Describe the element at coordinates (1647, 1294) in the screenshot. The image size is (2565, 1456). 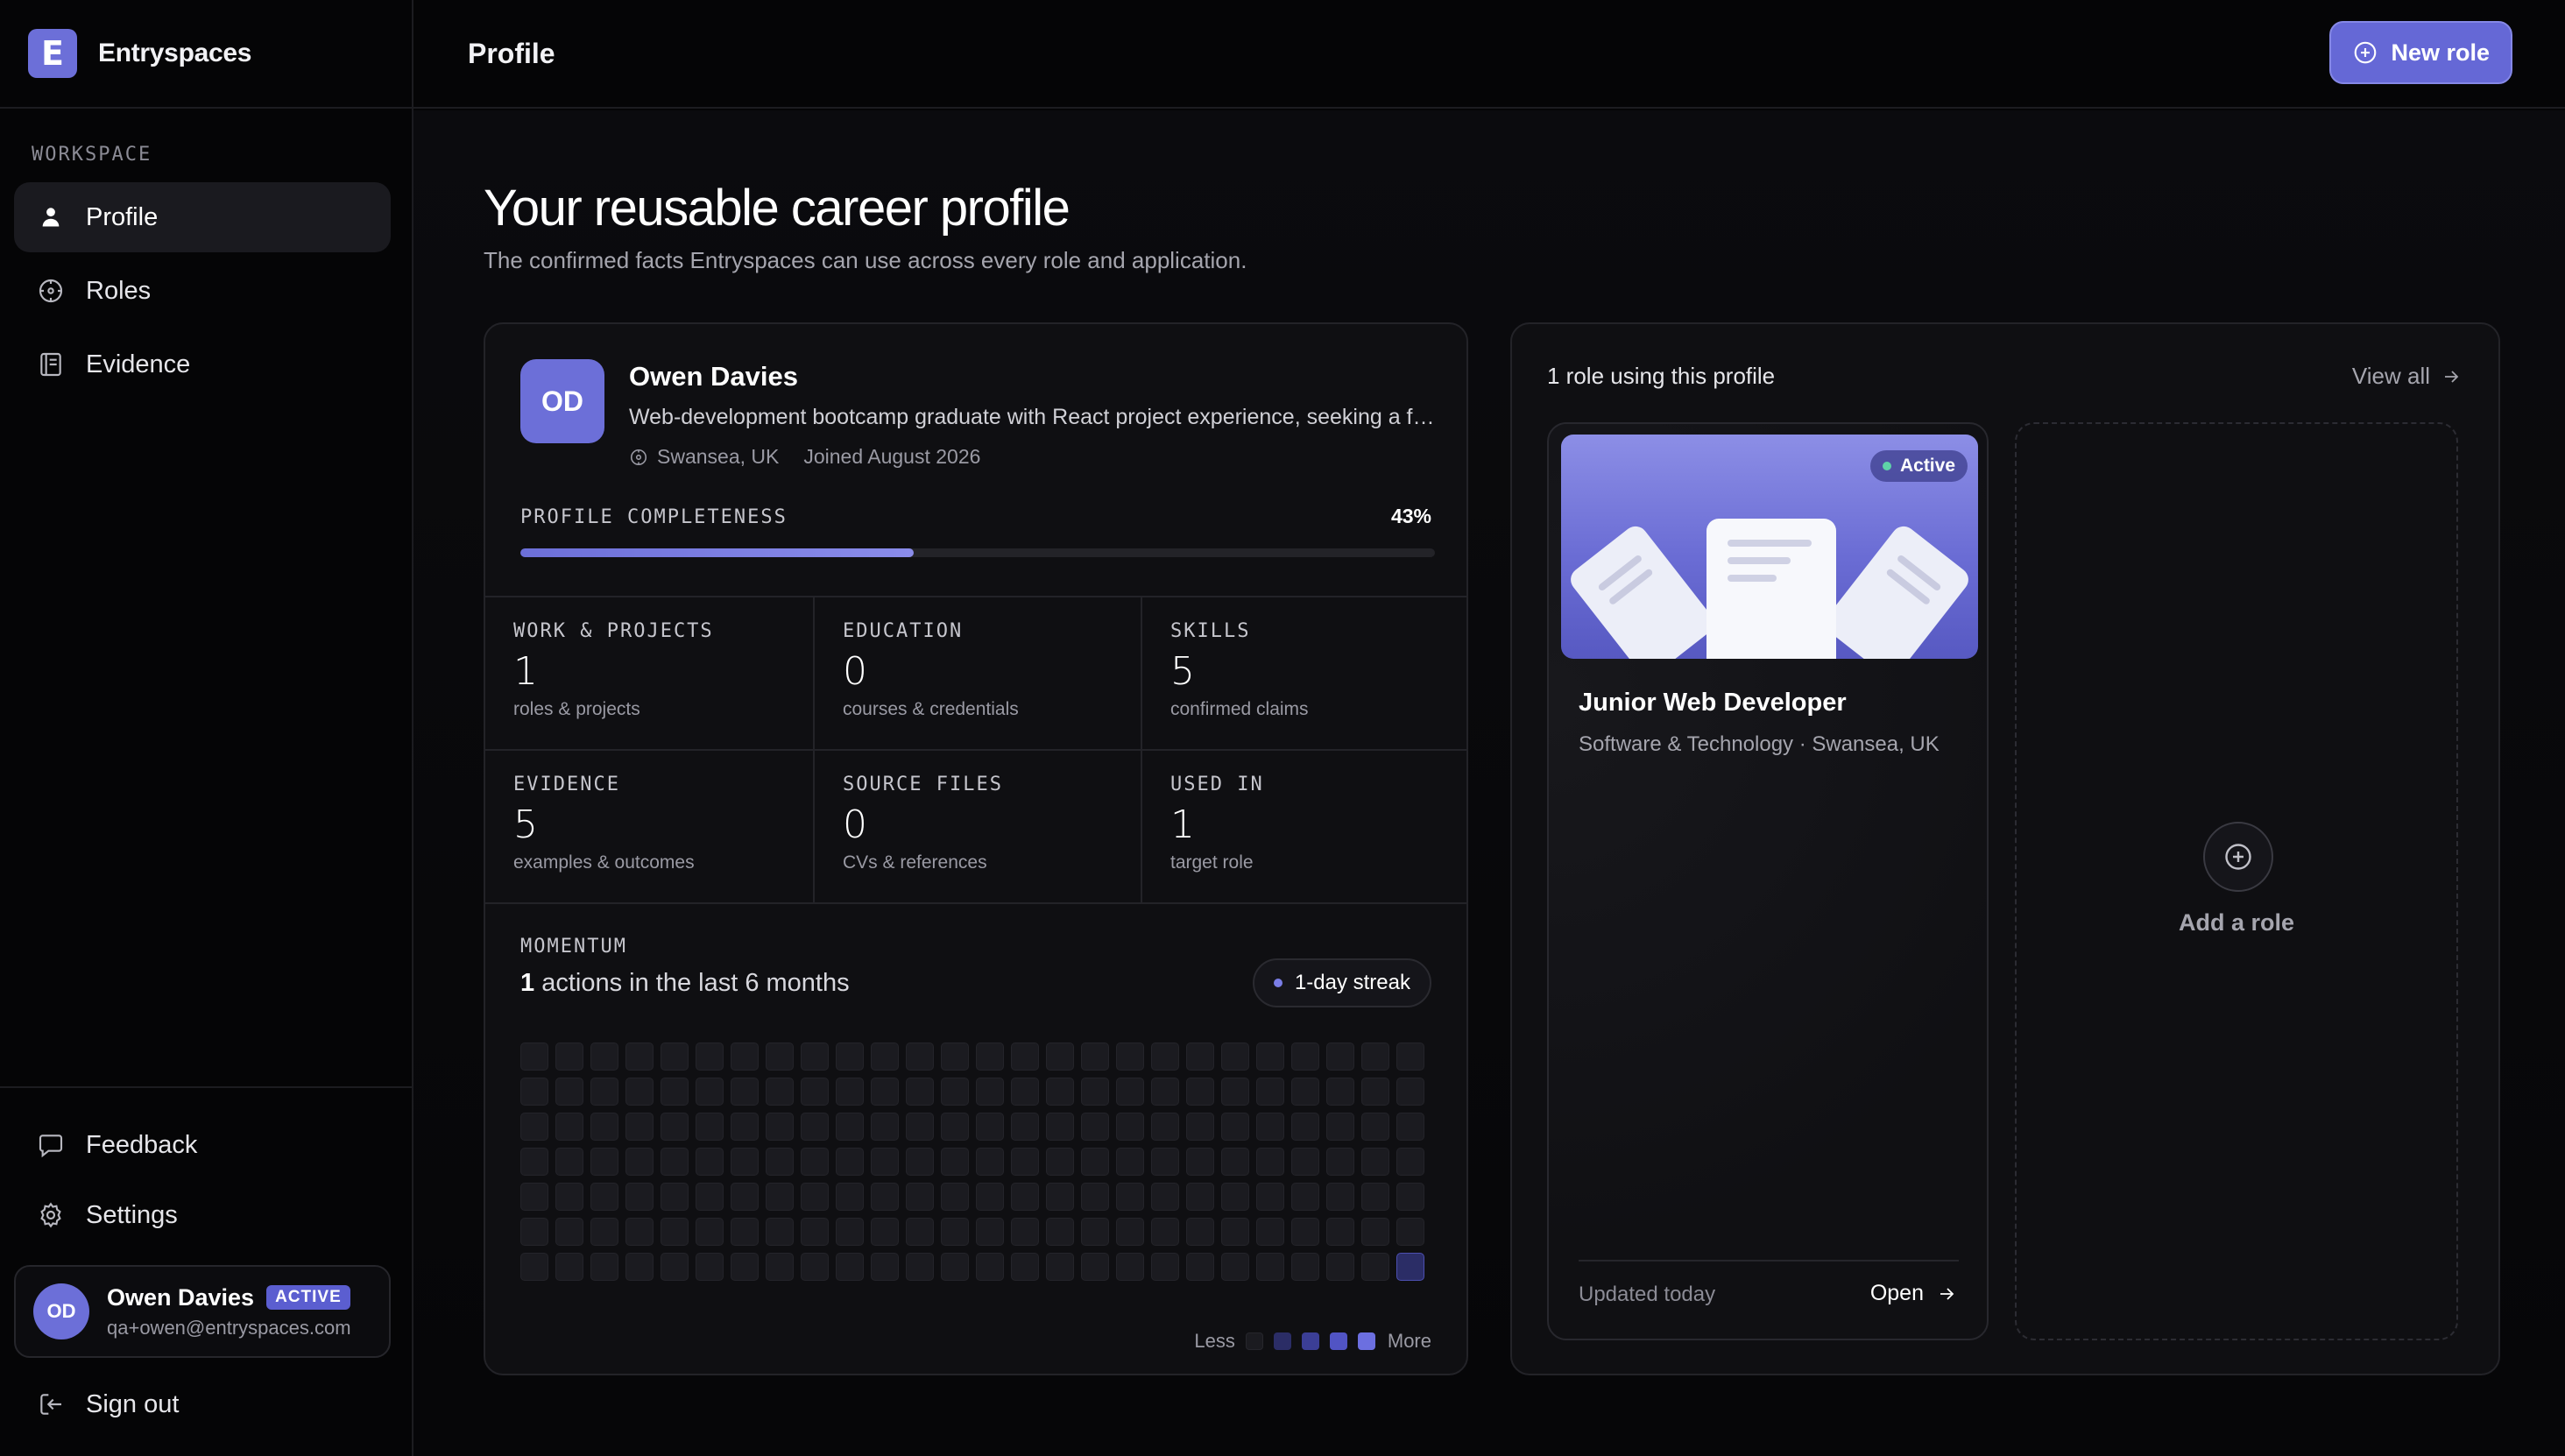
I see `role-updated: Updated today` at that location.